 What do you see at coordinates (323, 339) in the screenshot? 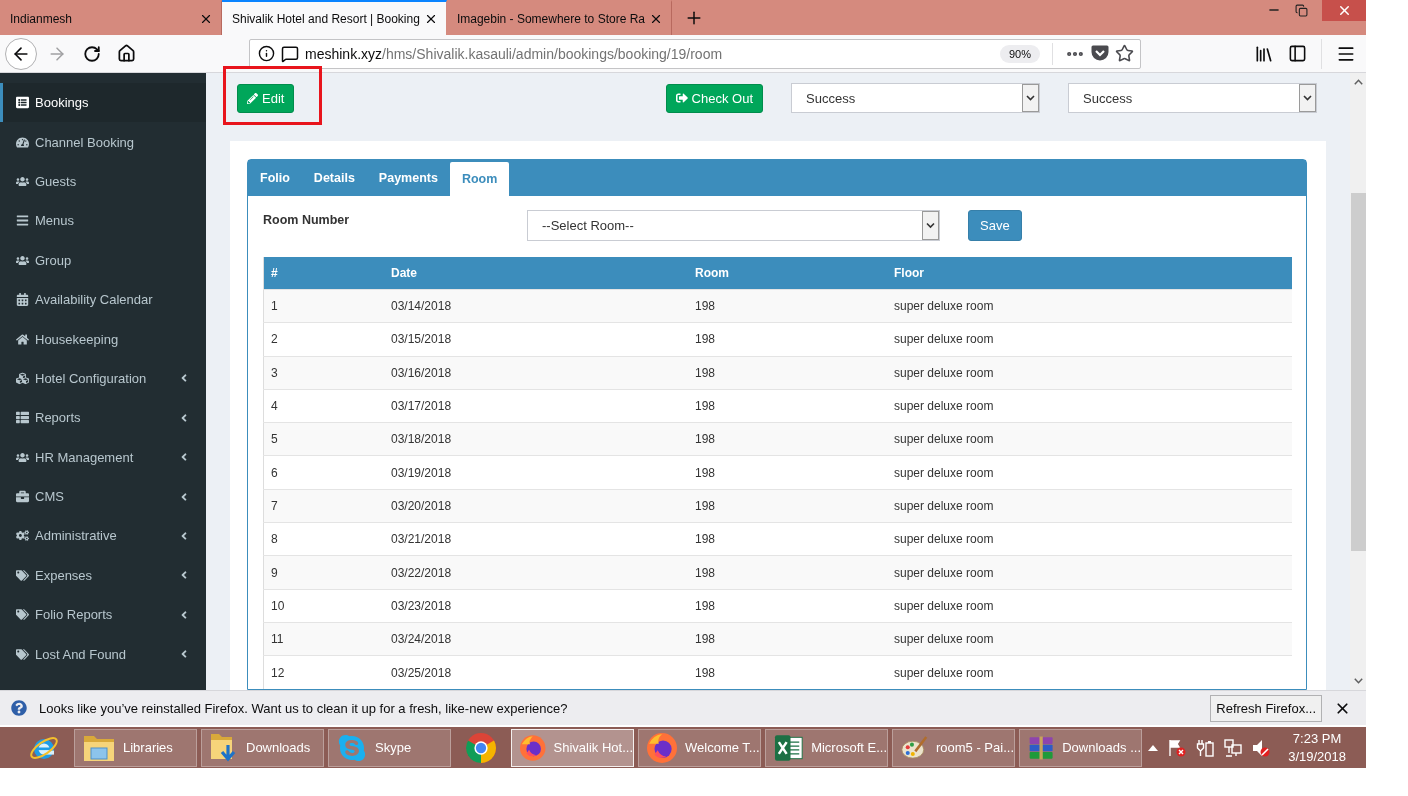
I see `table-cell: 2` at bounding box center [323, 339].